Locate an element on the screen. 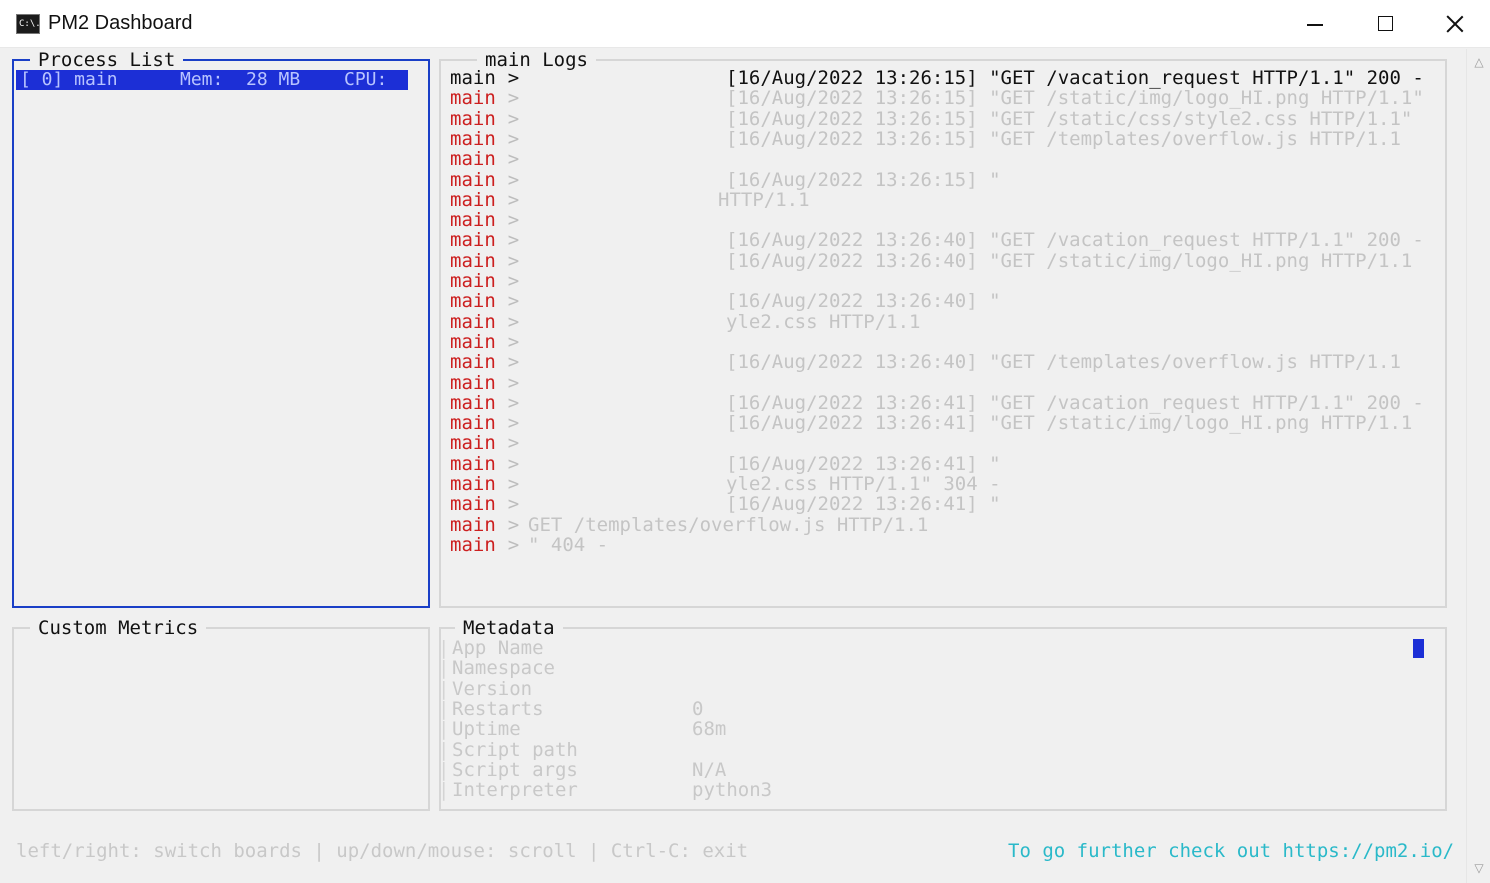 The image size is (1490, 883). log-message: yle2.css HTTP/1.1" 304 - is located at coordinates (863, 484).